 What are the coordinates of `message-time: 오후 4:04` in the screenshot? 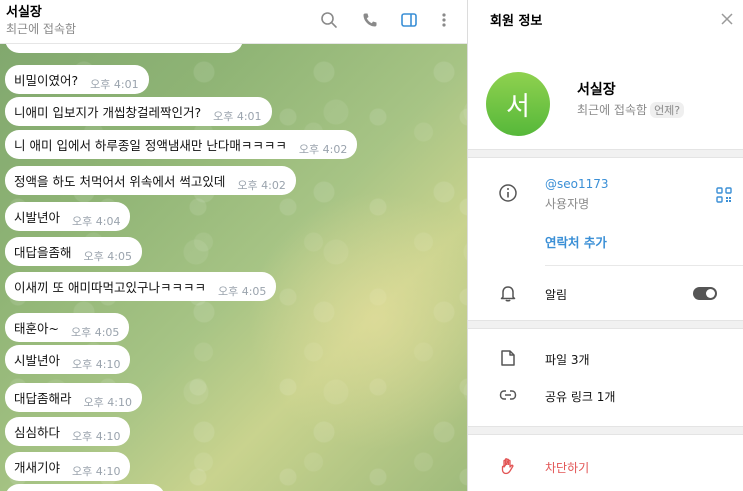 It's located at (96, 221).